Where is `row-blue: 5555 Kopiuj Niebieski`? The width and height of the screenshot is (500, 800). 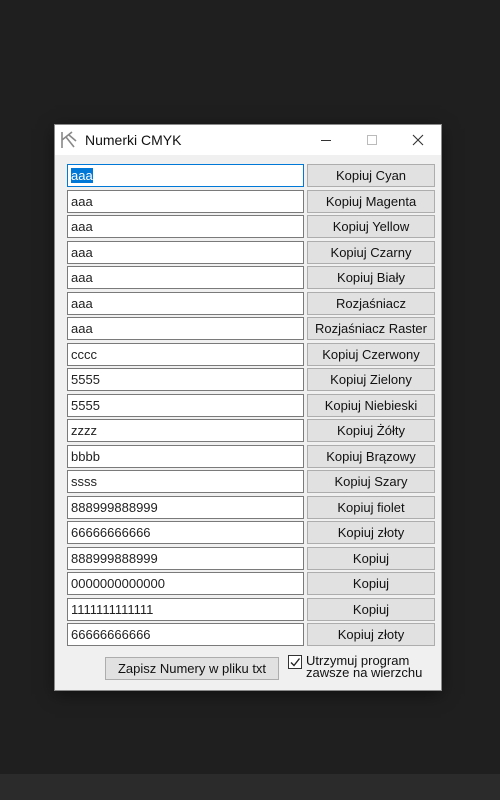 row-blue: 5555 Kopiuj Niebieski is located at coordinates (251, 406).